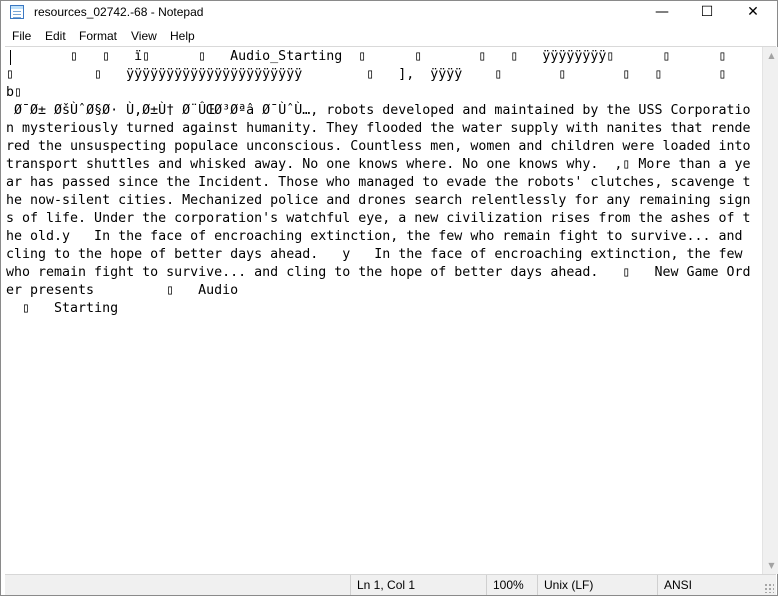 Image resolution: width=778 pixels, height=596 pixels. Describe the element at coordinates (389, 35) in the screenshot. I see `menu-bar: File Edit Format View Help` at that location.